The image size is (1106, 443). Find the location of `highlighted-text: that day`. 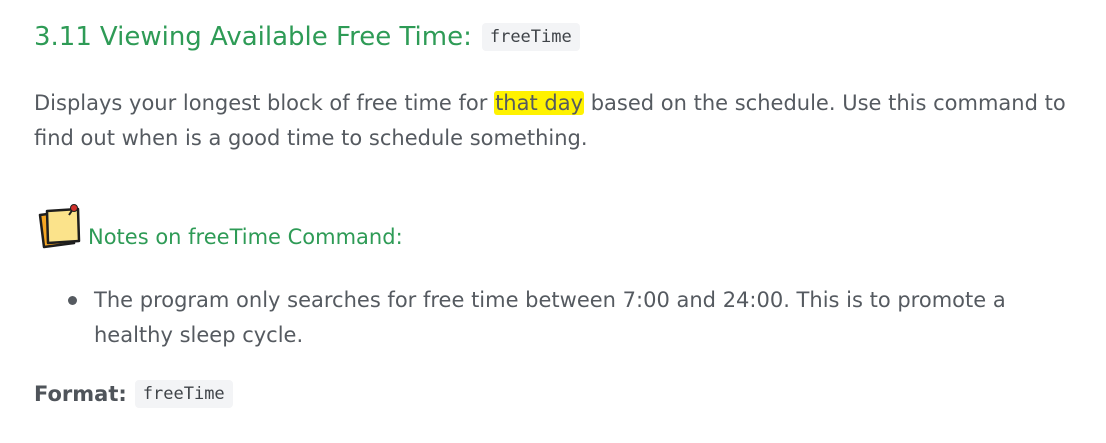

highlighted-text: that day is located at coordinates (539, 103).